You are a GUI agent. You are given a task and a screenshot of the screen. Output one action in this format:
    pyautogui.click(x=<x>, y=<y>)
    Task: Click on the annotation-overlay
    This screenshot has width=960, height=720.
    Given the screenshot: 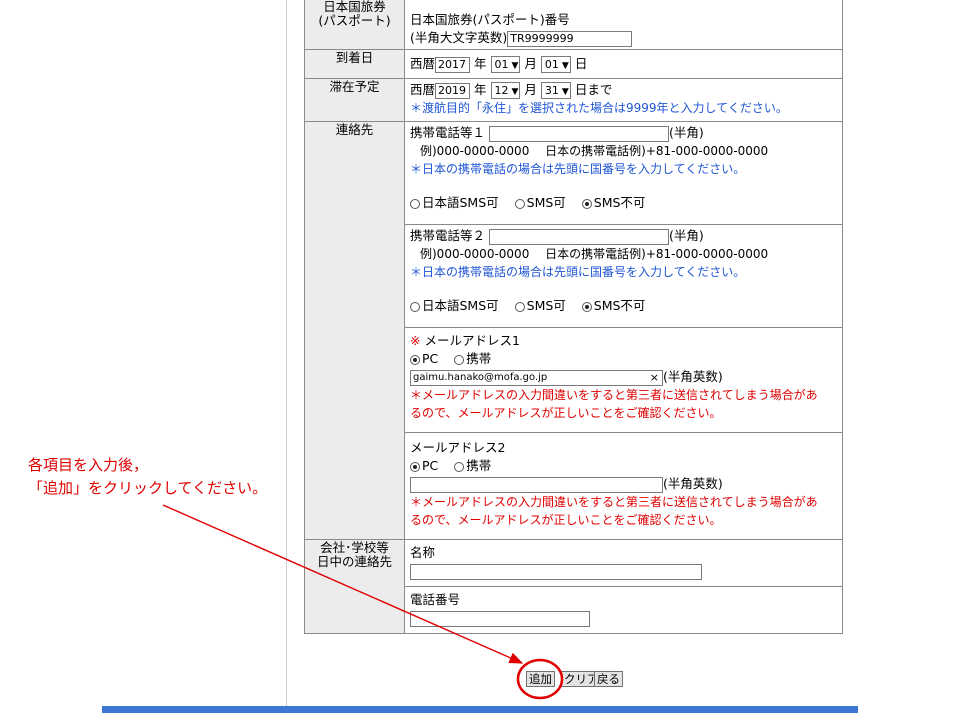 What is the action you would take?
    pyautogui.click(x=363, y=602)
    